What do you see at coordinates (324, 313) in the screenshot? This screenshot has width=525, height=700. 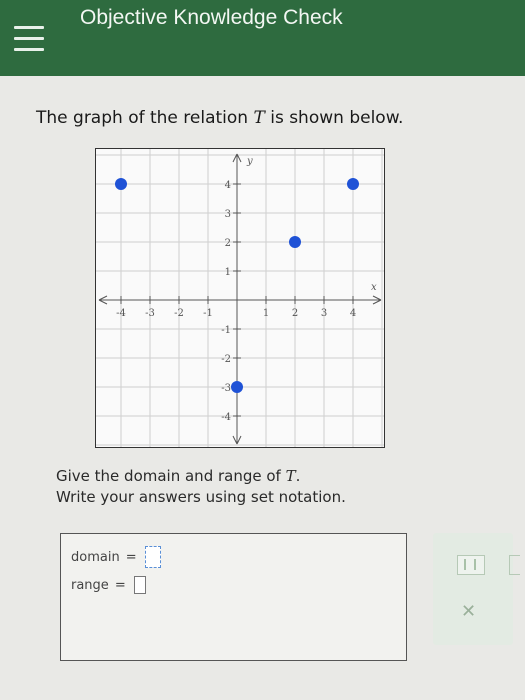 I see `x-tick-label: 3` at bounding box center [324, 313].